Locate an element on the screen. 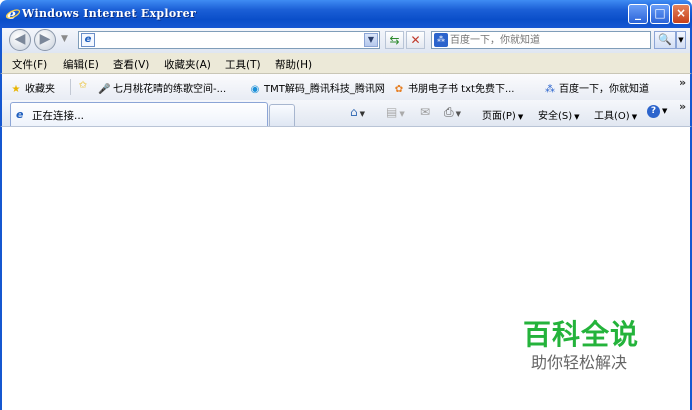 This screenshot has width=692, height=410. minimize-button: _ is located at coordinates (638, 14).